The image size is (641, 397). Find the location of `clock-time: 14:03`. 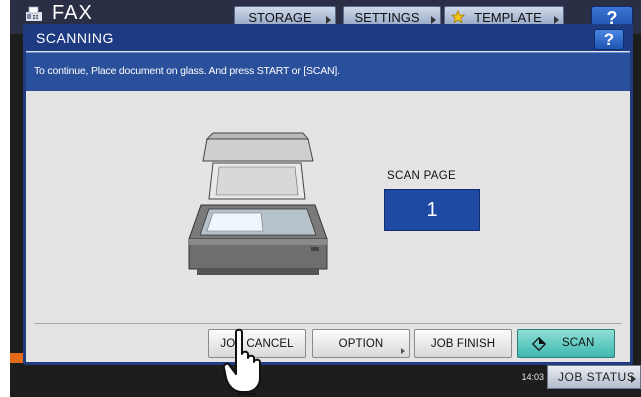

clock-time: 14:03 is located at coordinates (532, 377).